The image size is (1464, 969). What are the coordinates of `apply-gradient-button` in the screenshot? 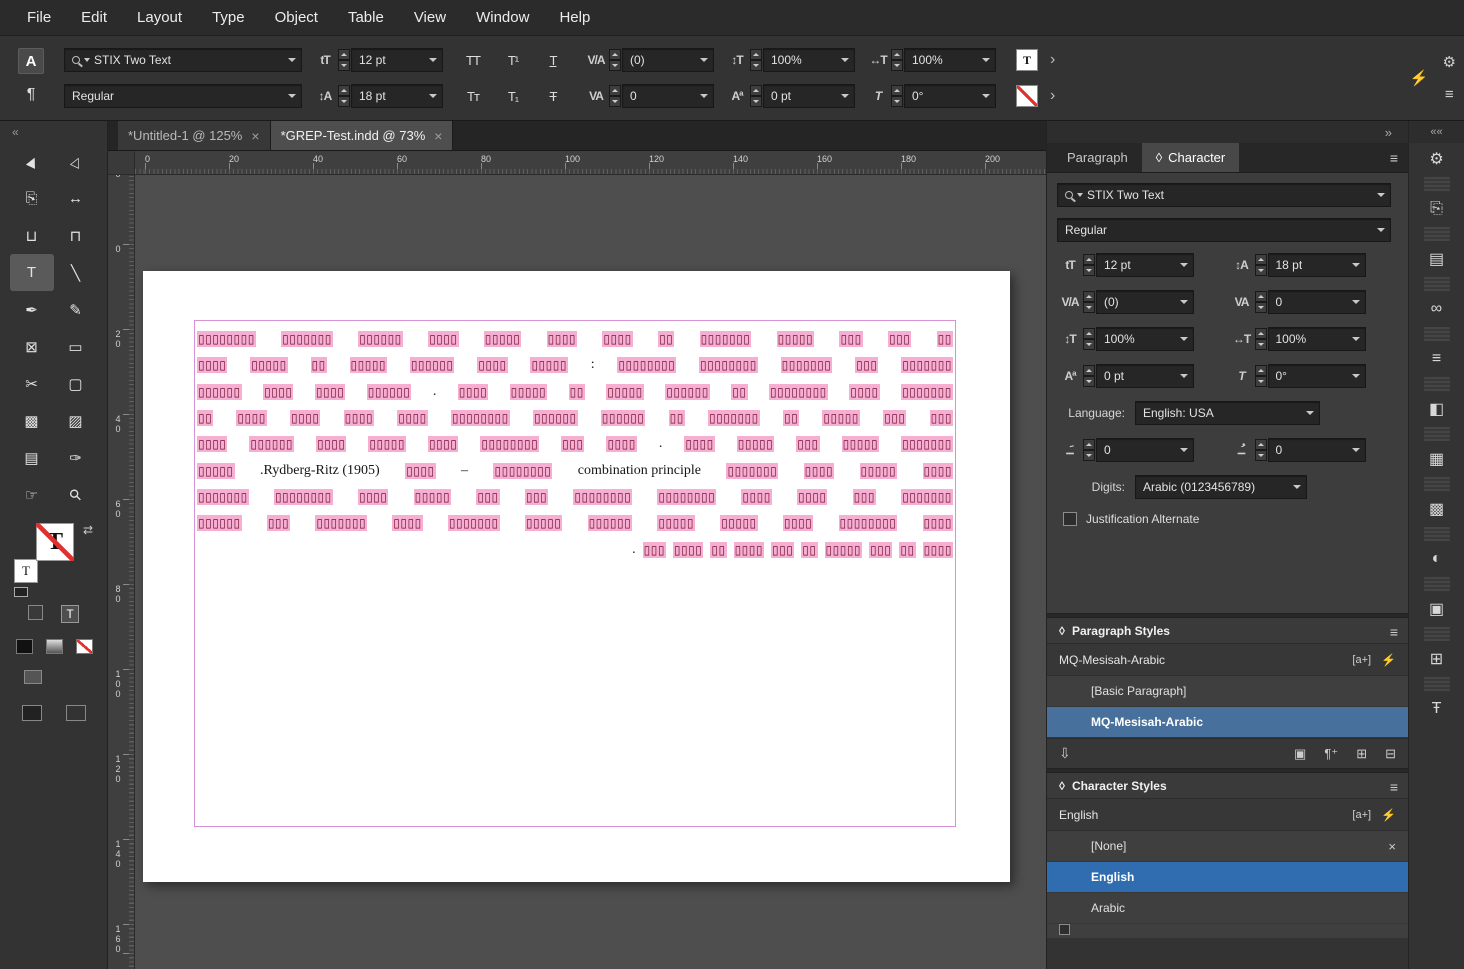 It's located at (54, 646).